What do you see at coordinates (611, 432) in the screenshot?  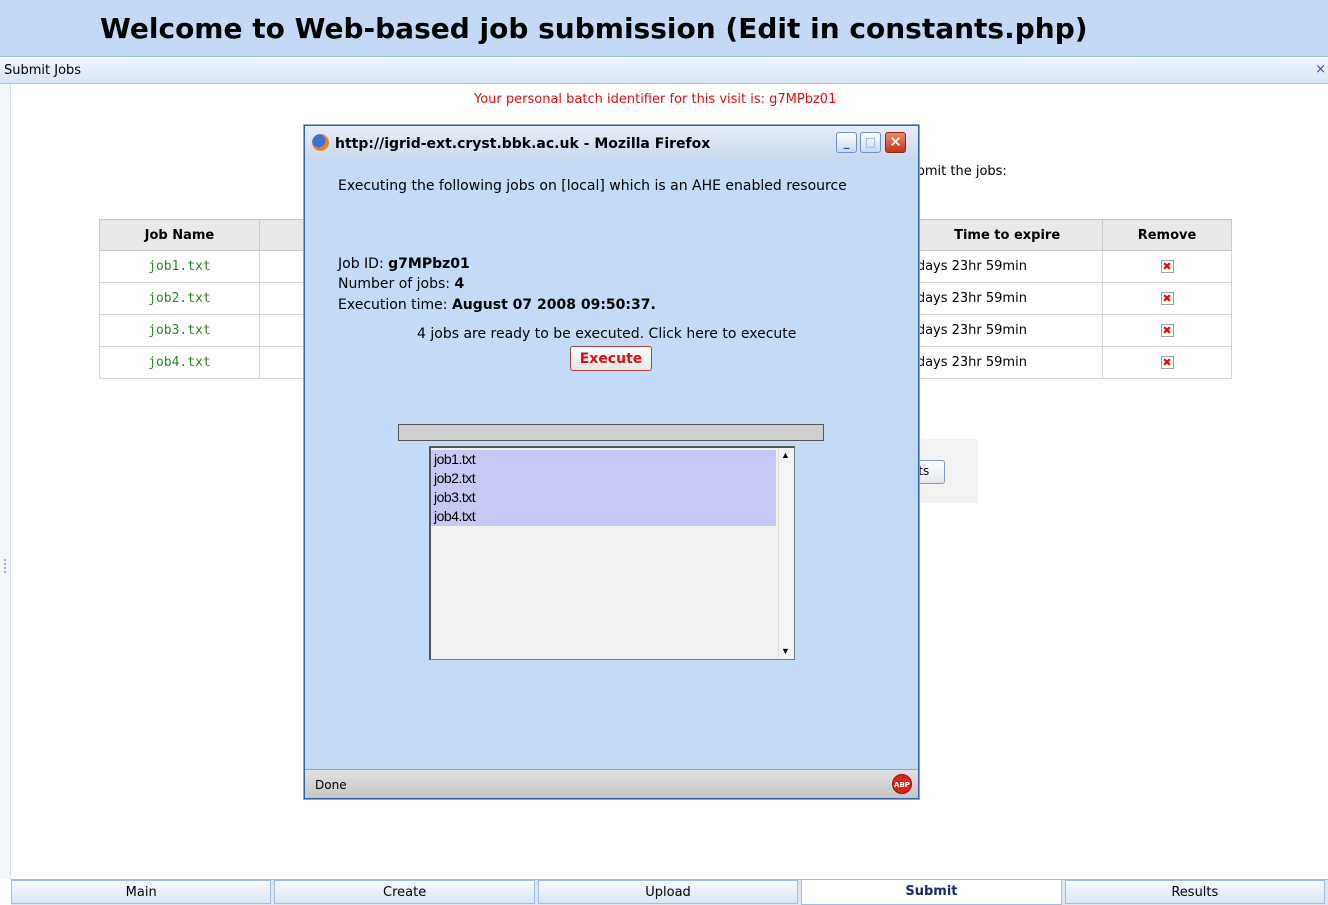 I see `progress-bar` at bounding box center [611, 432].